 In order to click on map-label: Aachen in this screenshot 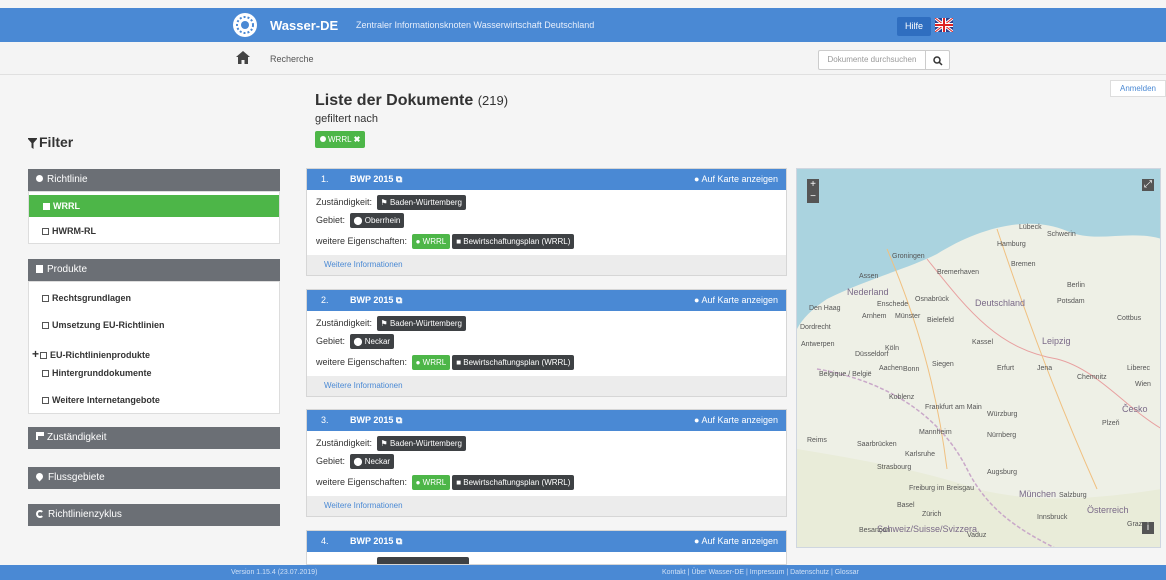, I will do `click(891, 368)`.